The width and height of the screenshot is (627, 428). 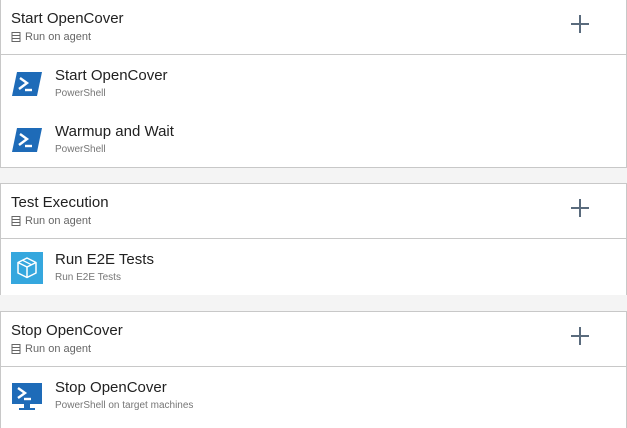 What do you see at coordinates (313, 27) in the screenshot?
I see `phase-header: Start OpenCover Run on agent` at bounding box center [313, 27].